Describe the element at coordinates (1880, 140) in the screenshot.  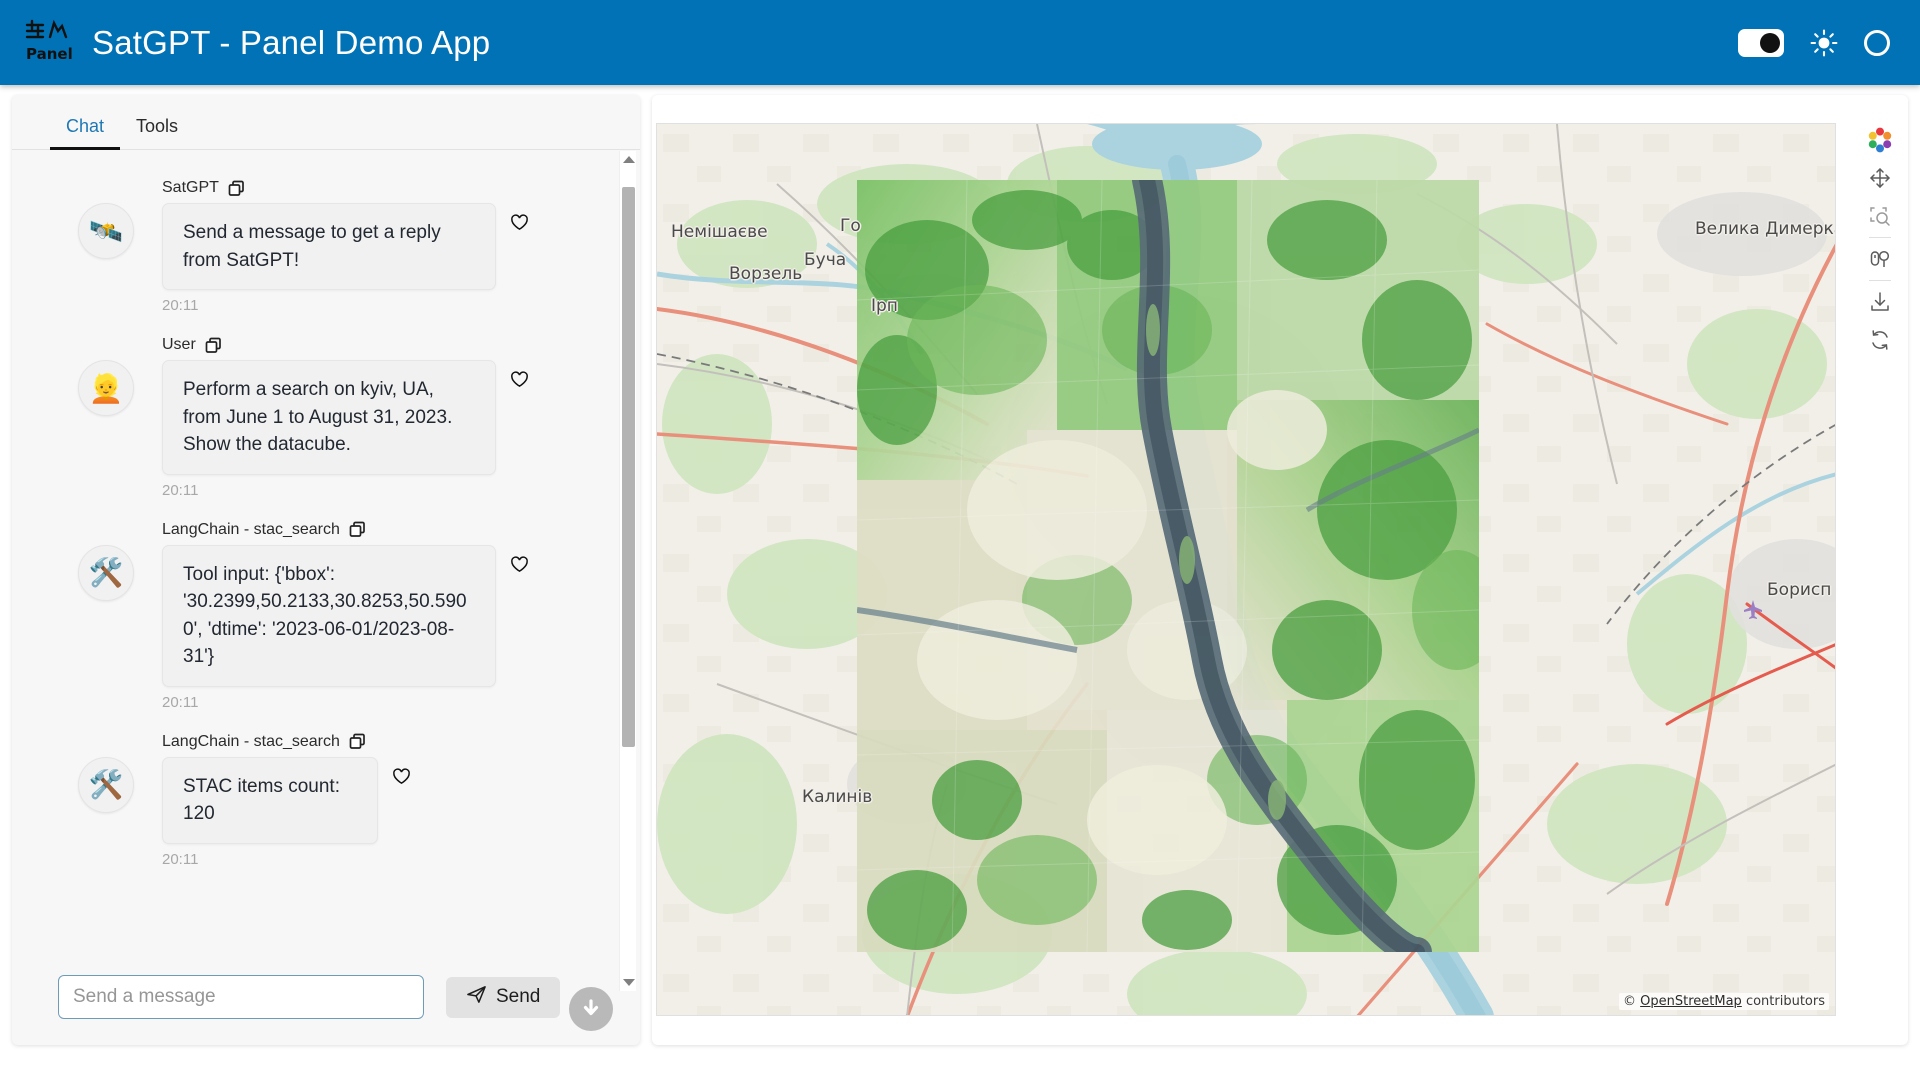
I see `bokeh-logo-icon` at that location.